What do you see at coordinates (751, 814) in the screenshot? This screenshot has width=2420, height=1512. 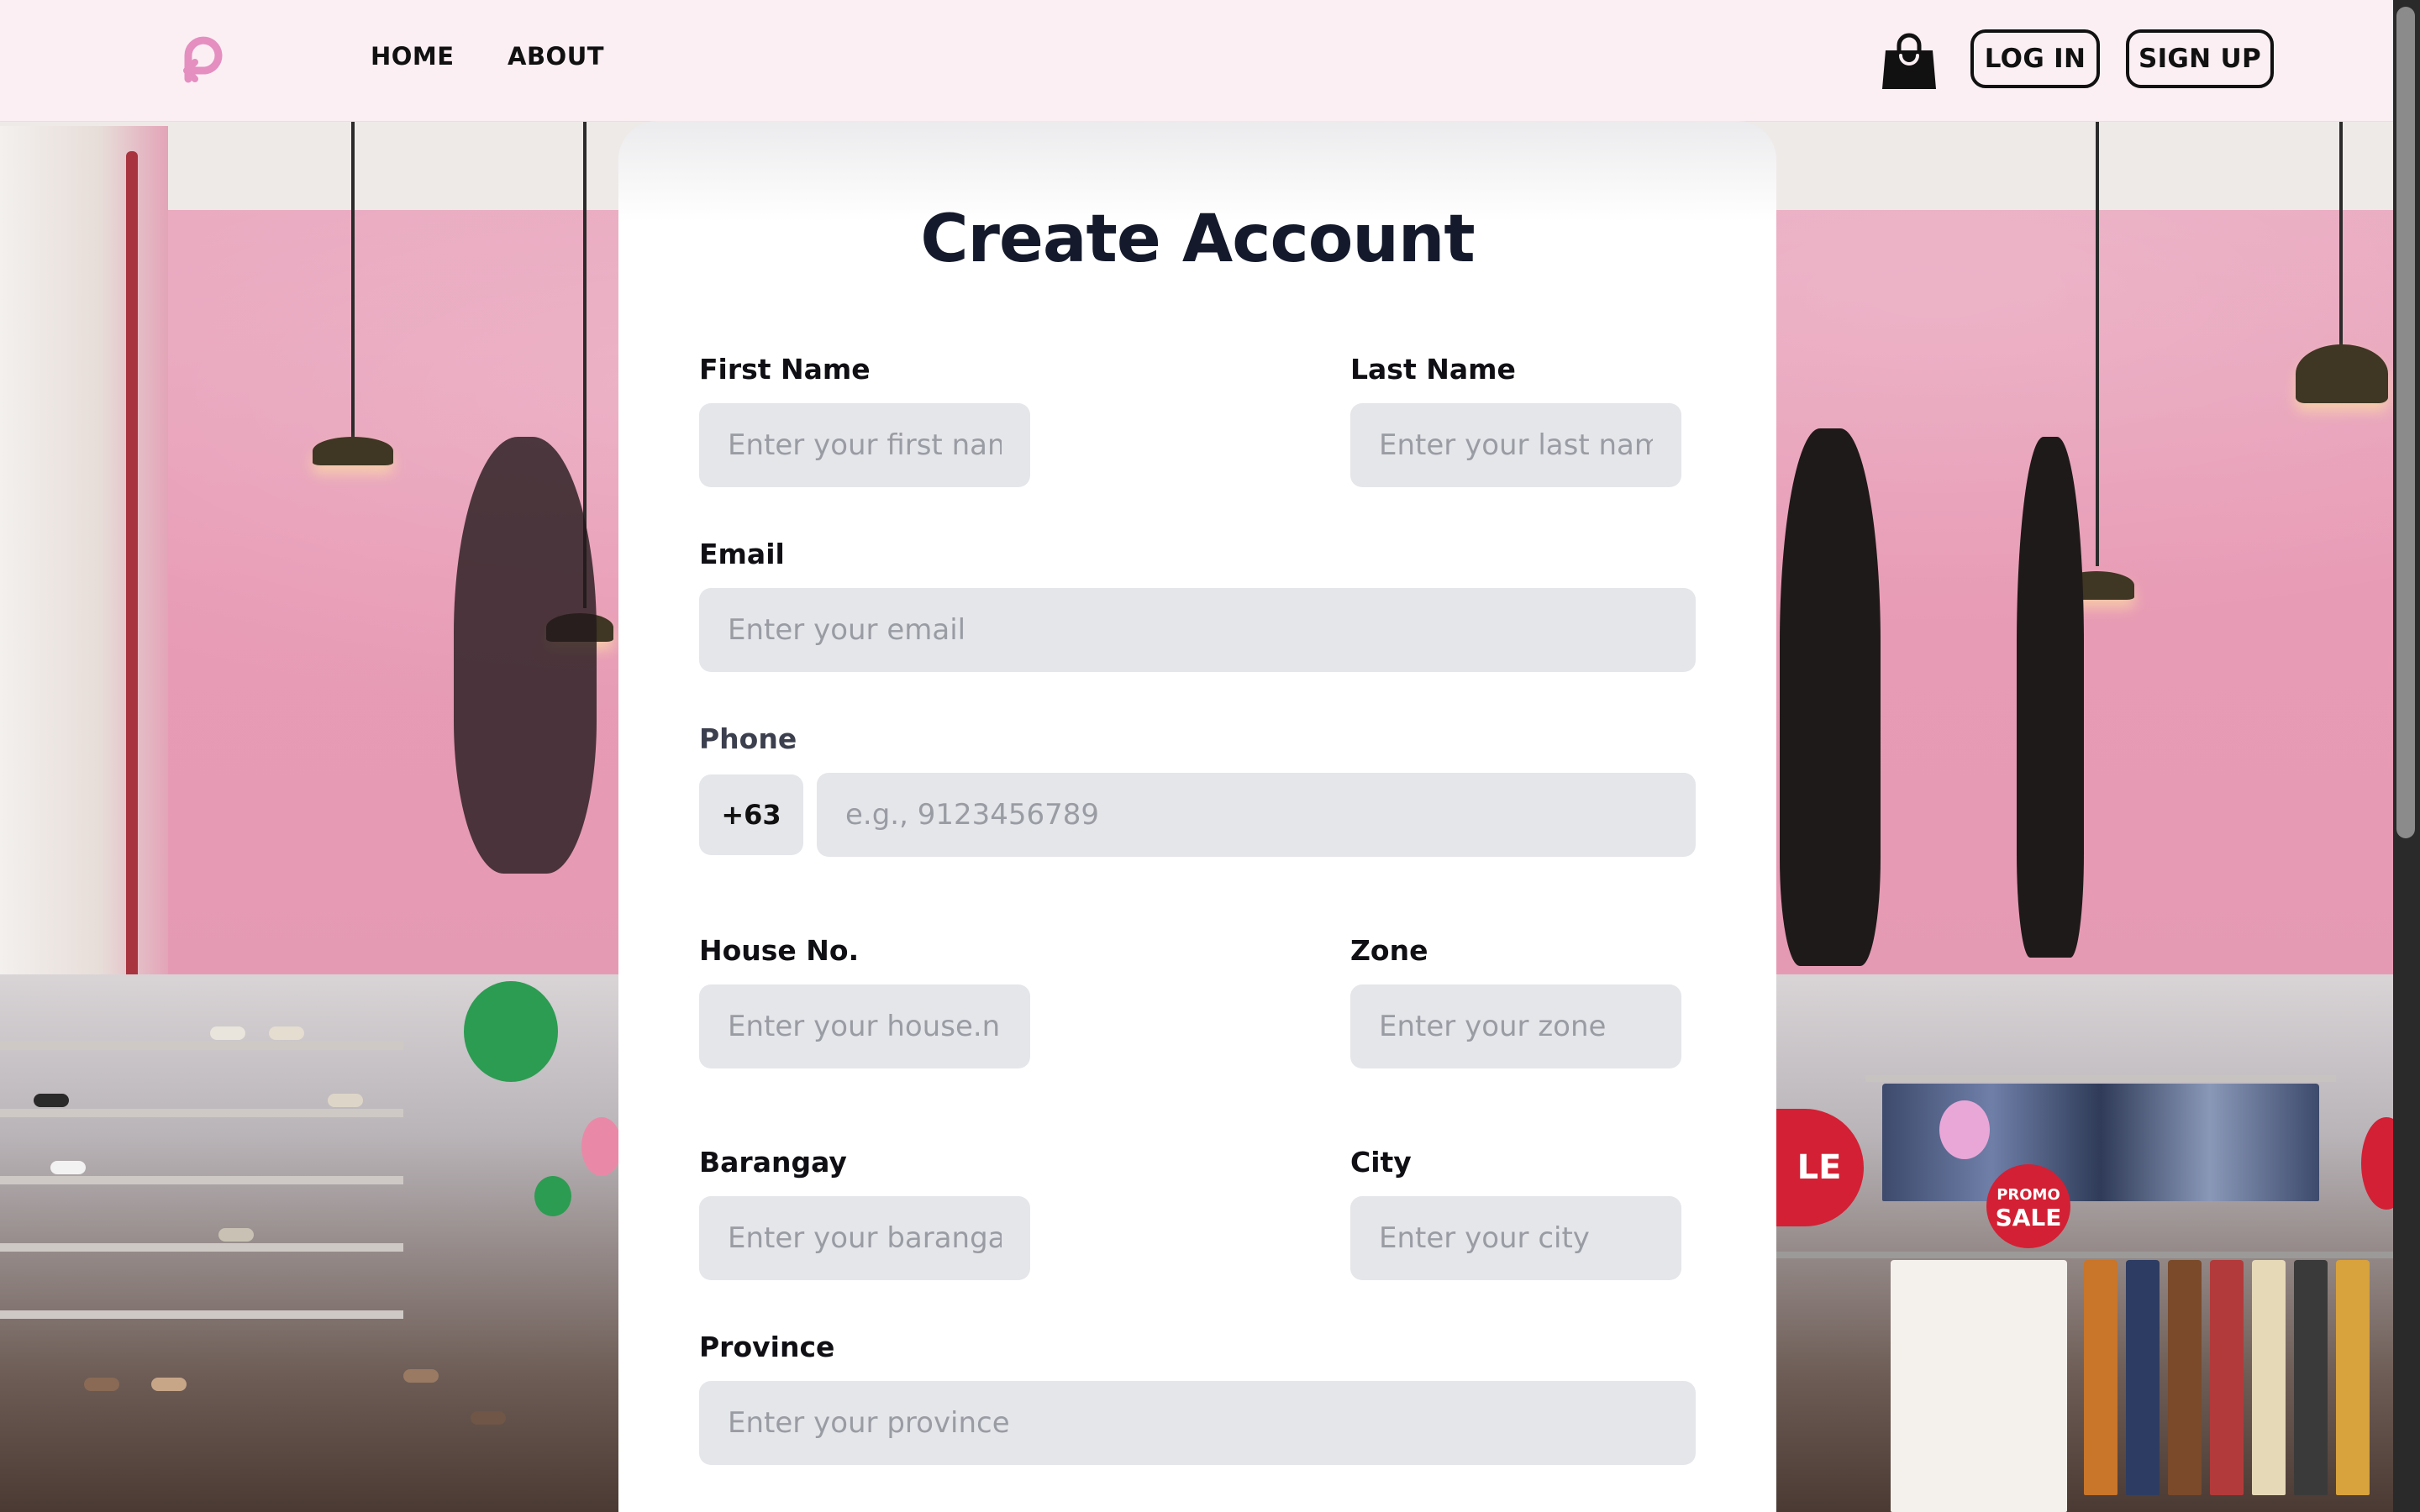 I see `phone-country-code: +63` at bounding box center [751, 814].